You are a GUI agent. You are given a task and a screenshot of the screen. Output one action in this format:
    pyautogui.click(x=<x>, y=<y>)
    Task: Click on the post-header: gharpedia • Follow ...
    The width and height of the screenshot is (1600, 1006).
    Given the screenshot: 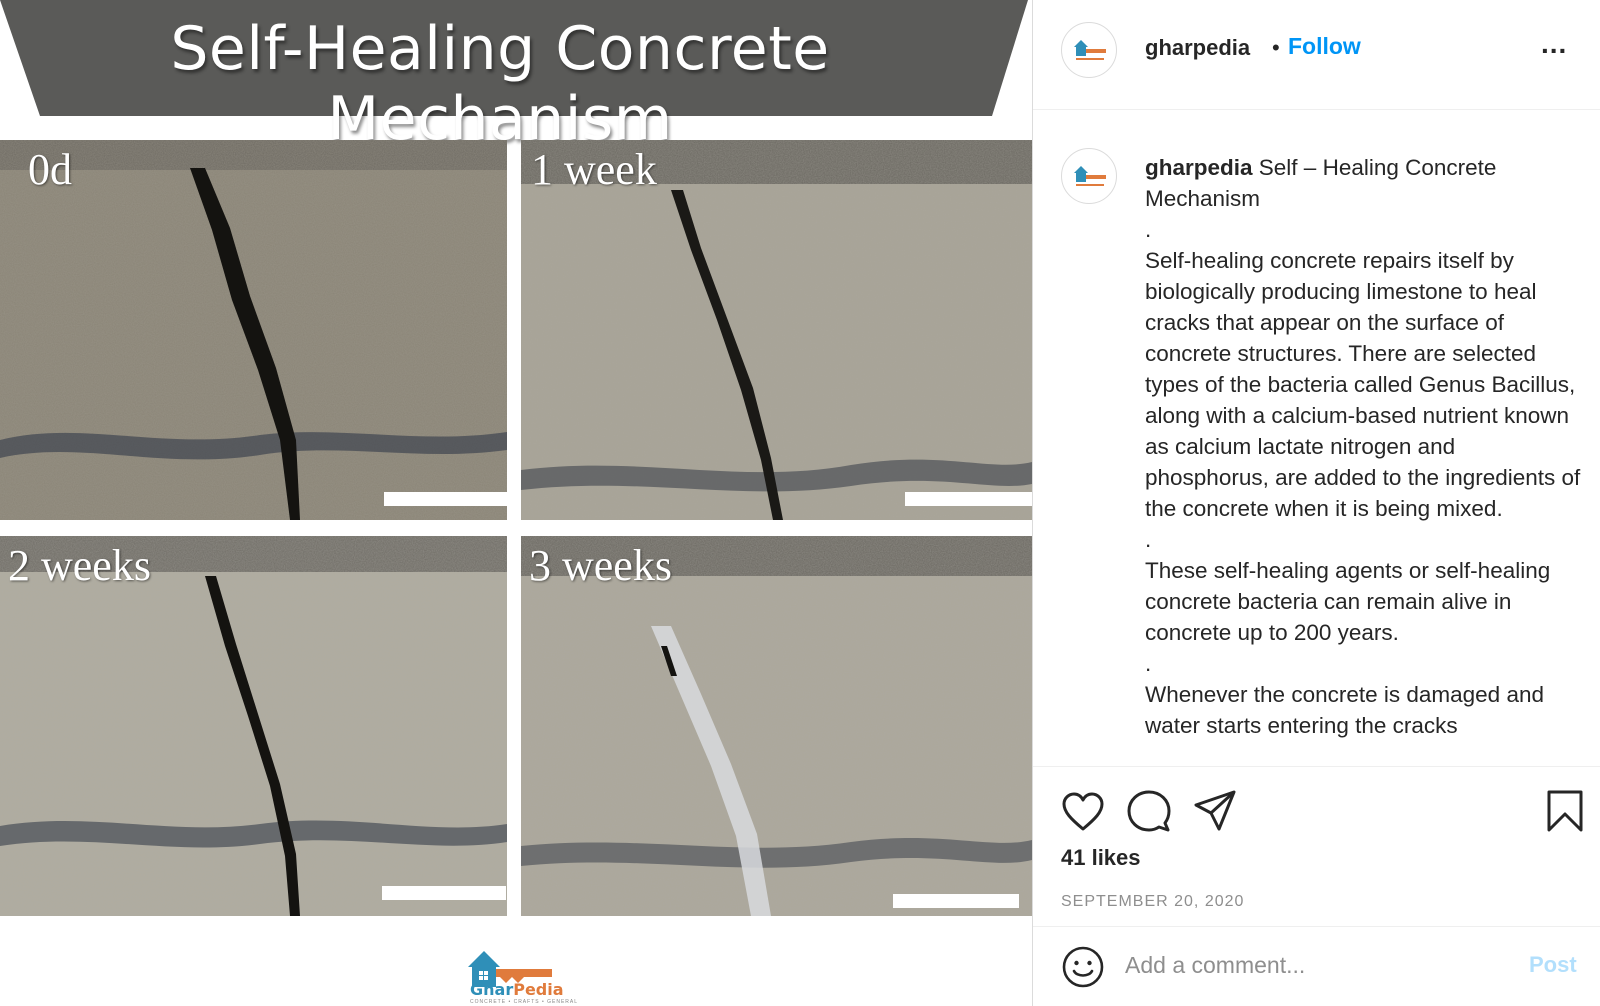 What is the action you would take?
    pyautogui.click(x=1316, y=55)
    